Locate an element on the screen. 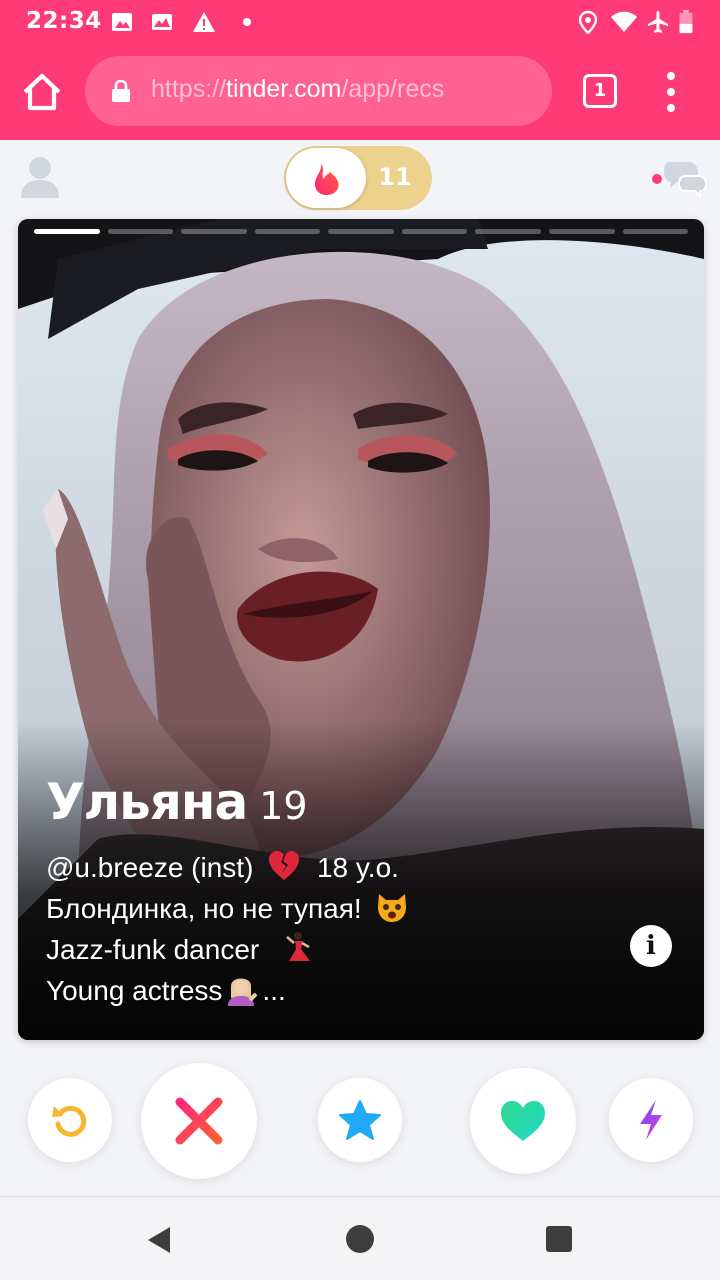 The height and width of the screenshot is (1280, 720). photo-icon is located at coordinates (162, 22).